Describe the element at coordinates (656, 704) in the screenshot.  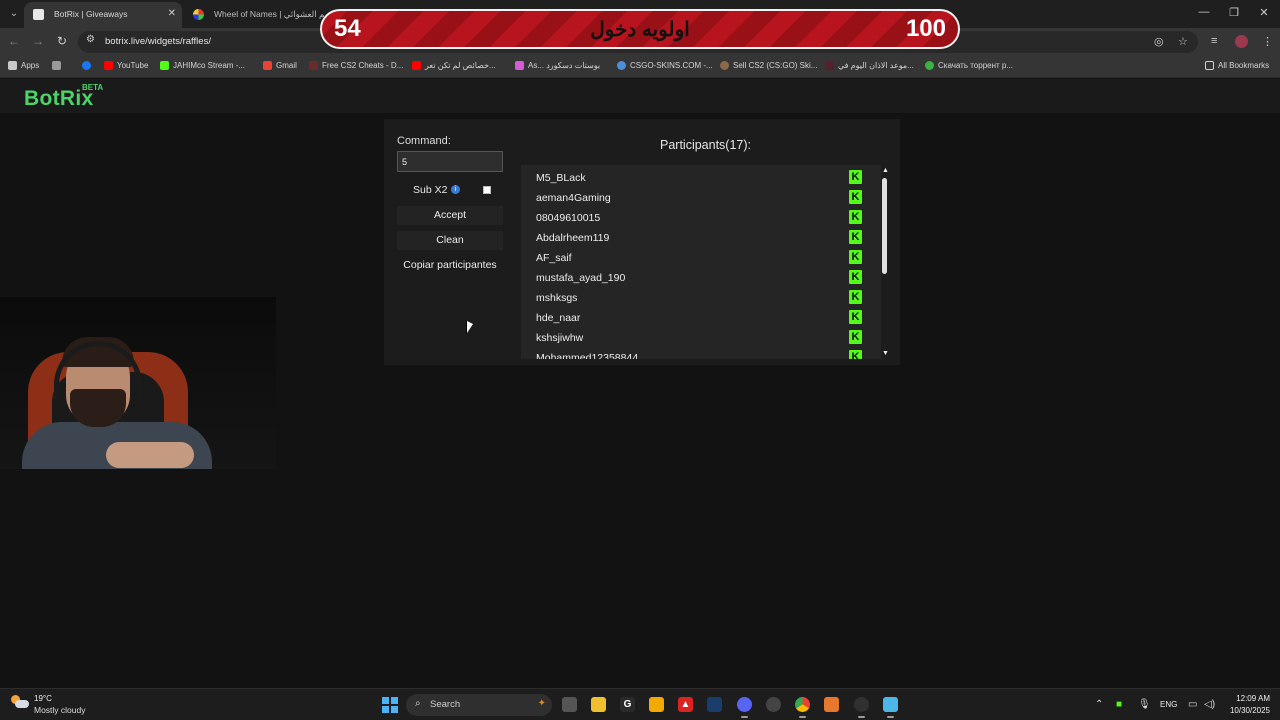
I see `app-orange-icon` at that location.